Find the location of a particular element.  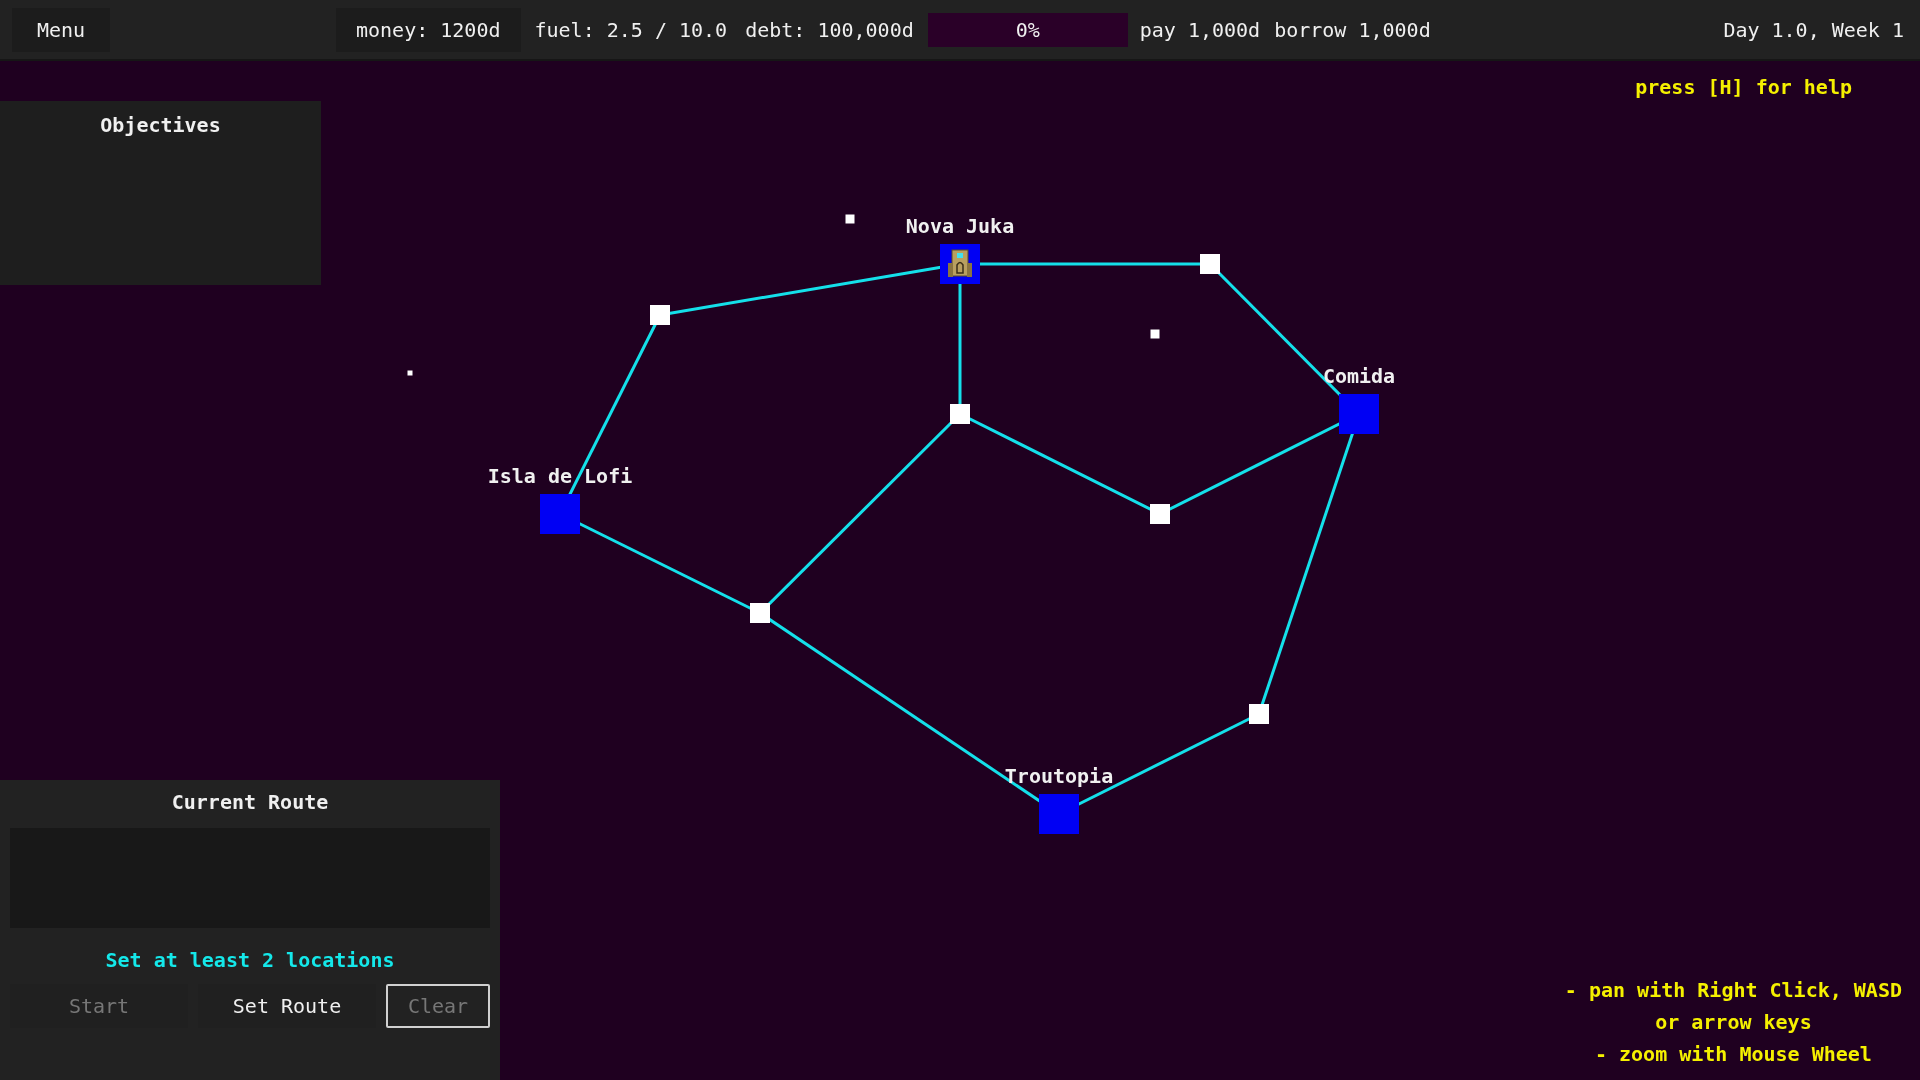

borrow-button: borrow 1,000d is located at coordinates (1352, 29).